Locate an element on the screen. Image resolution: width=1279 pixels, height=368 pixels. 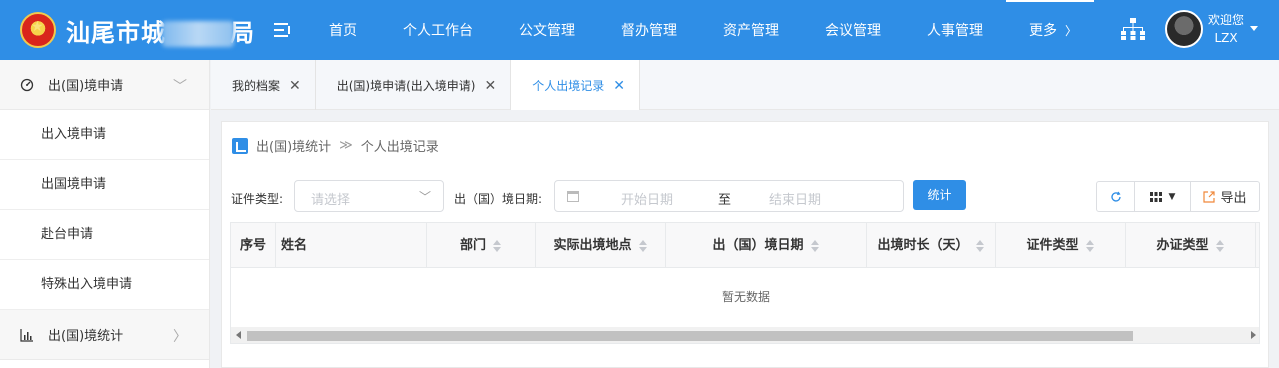
horizontal-scrollbar is located at coordinates (745, 335).